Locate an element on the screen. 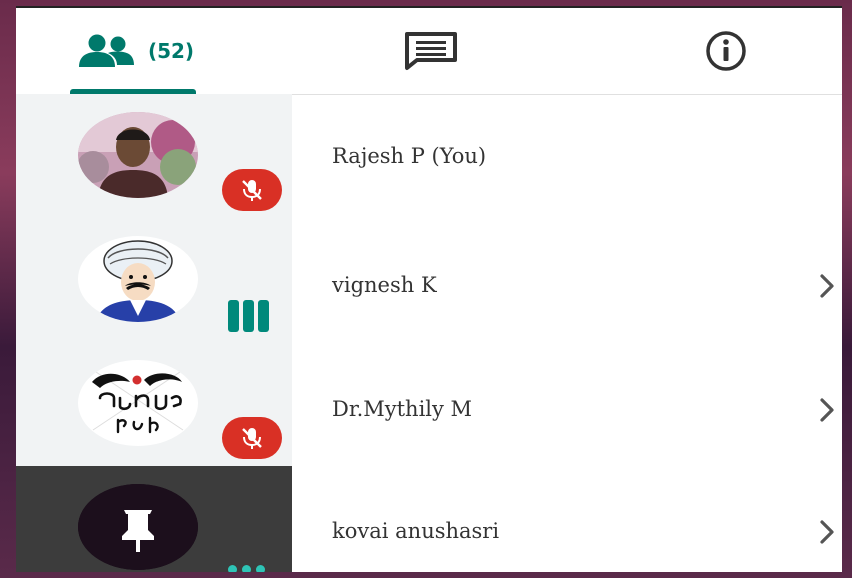 The height and width of the screenshot is (578, 852). tab-chat is located at coordinates (431, 51).